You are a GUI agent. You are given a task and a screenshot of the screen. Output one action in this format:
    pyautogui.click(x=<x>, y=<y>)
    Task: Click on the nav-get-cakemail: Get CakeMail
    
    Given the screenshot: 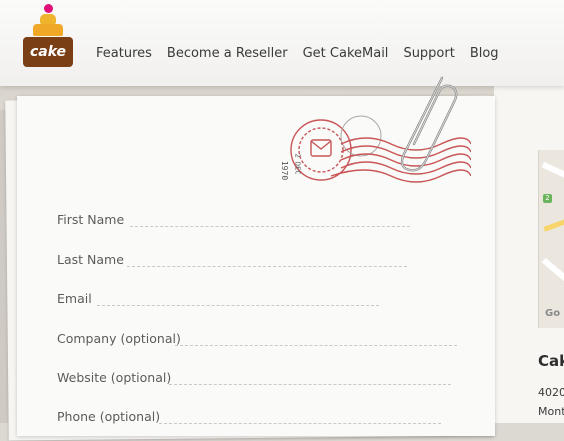 What is the action you would take?
    pyautogui.click(x=346, y=53)
    